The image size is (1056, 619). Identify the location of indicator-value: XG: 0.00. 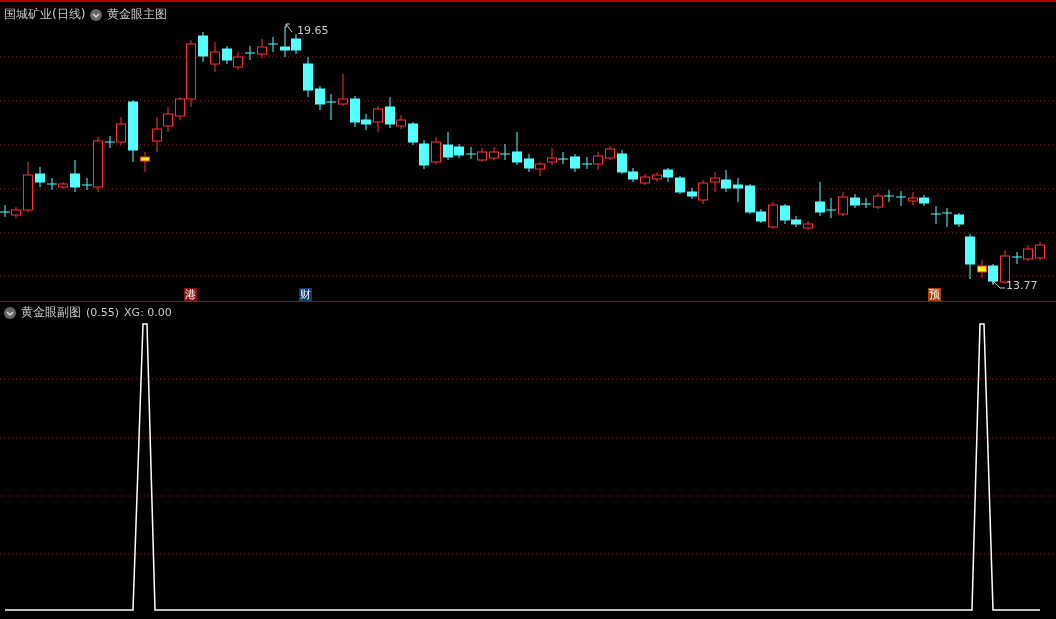
(148, 312).